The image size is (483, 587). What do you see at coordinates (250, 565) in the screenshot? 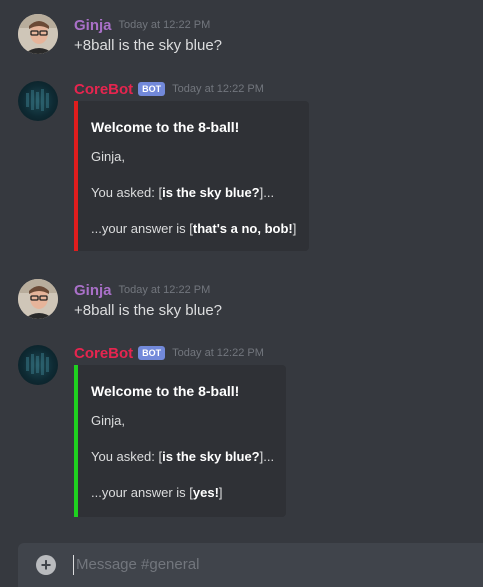
I see `message-input-bar: + Message #general` at bounding box center [250, 565].